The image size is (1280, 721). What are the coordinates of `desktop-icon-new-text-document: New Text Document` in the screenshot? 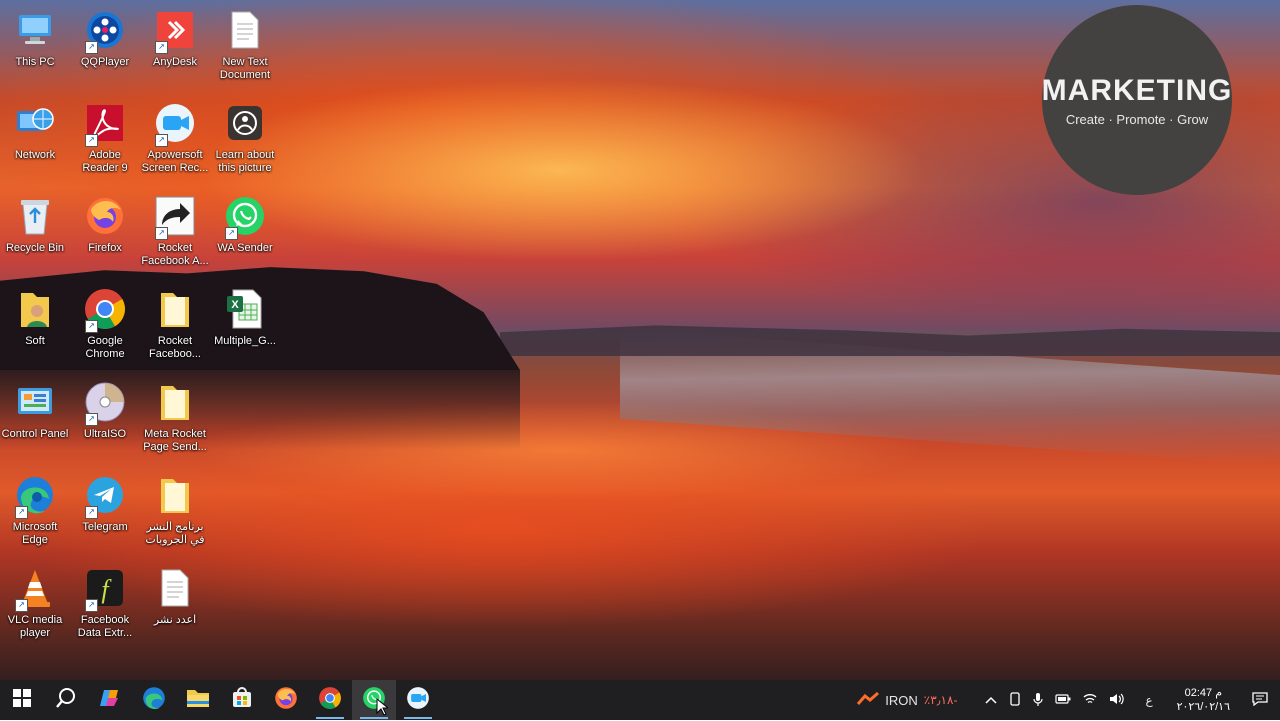 It's located at (245, 45).